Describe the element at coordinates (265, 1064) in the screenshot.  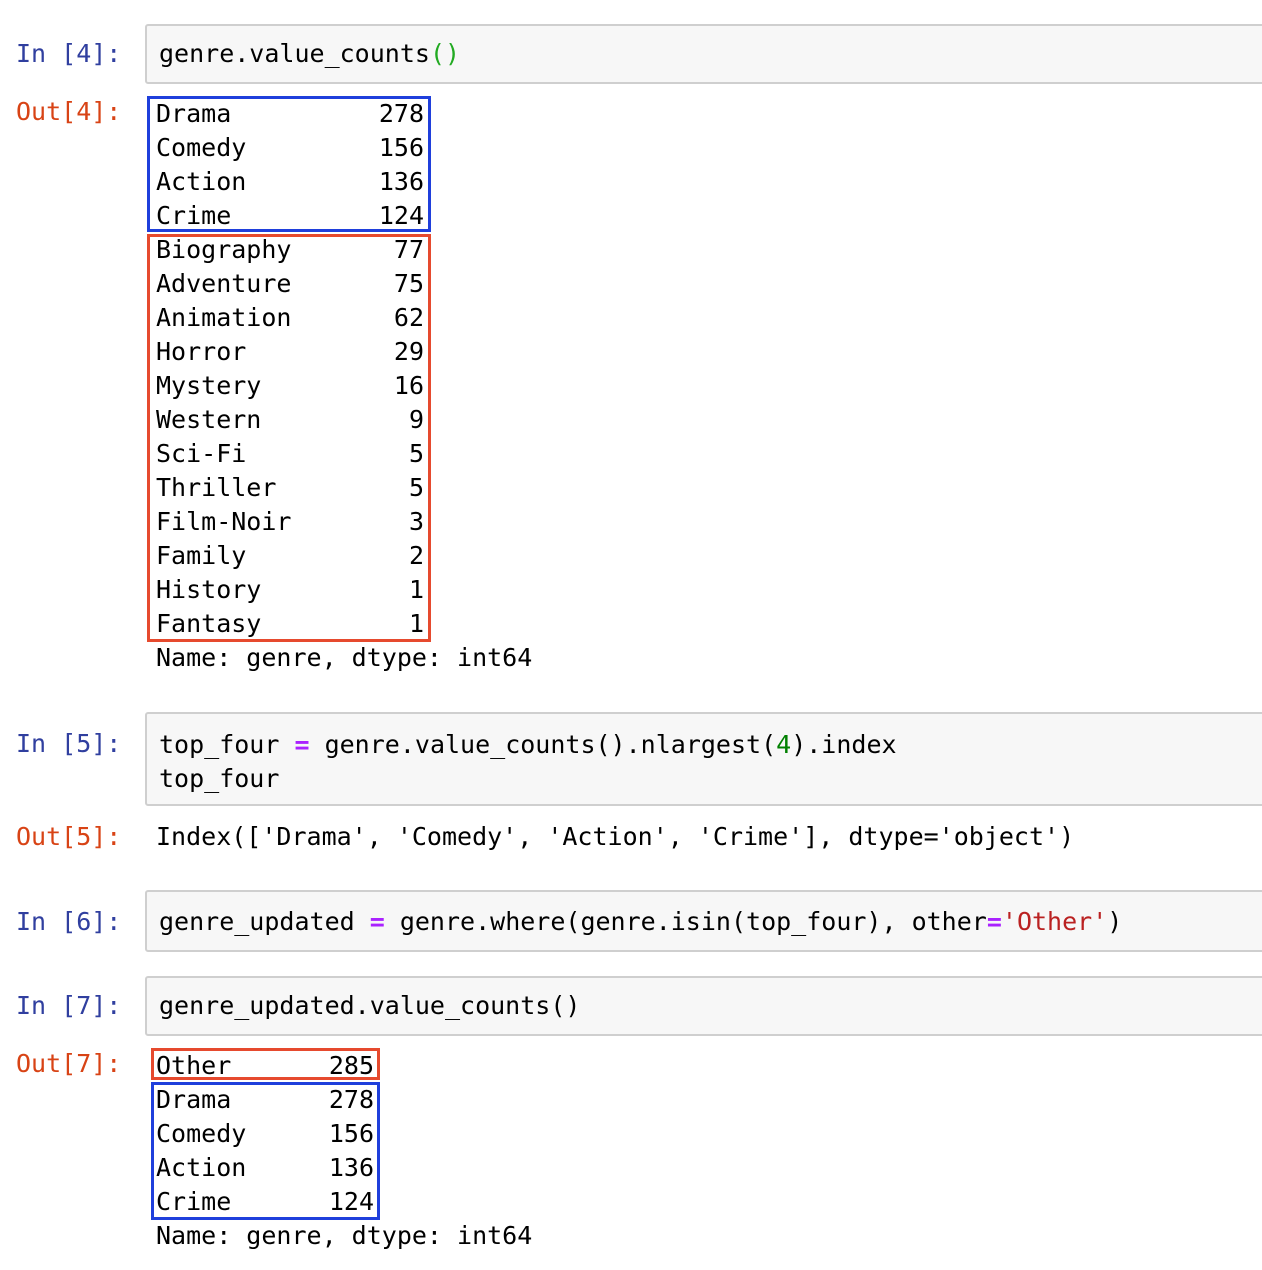
I see `highlight-box-other` at that location.